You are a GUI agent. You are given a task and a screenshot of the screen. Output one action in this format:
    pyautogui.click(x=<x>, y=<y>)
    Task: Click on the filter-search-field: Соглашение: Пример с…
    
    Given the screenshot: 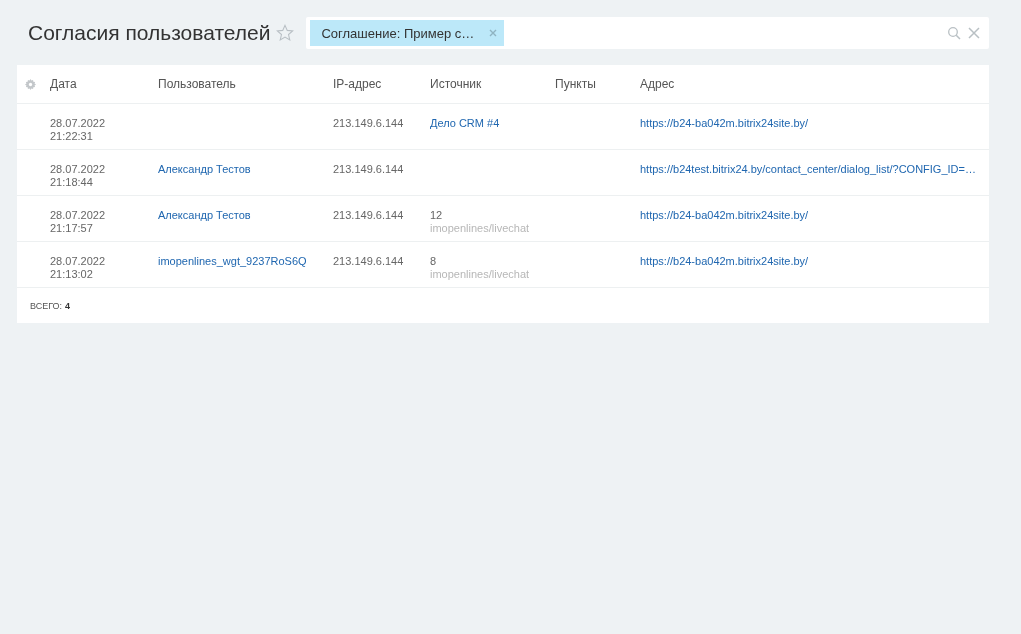 What is the action you would take?
    pyautogui.click(x=647, y=33)
    